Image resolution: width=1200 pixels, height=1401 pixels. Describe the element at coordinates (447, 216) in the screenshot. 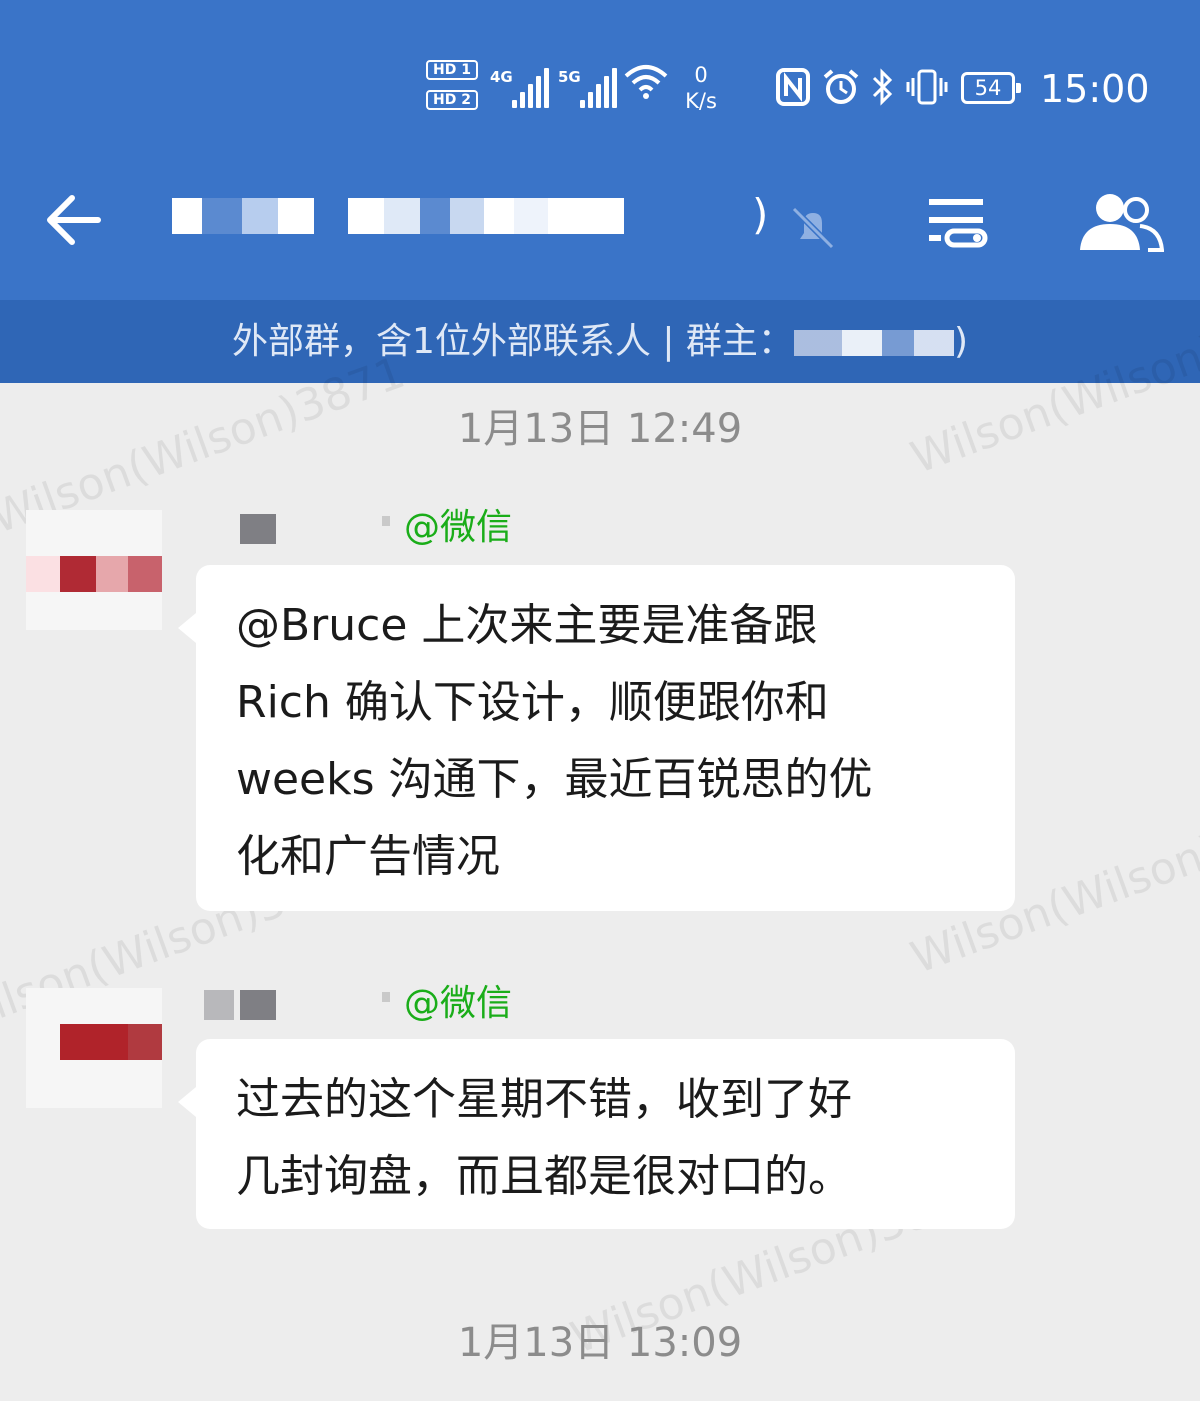

I see `group-title` at that location.